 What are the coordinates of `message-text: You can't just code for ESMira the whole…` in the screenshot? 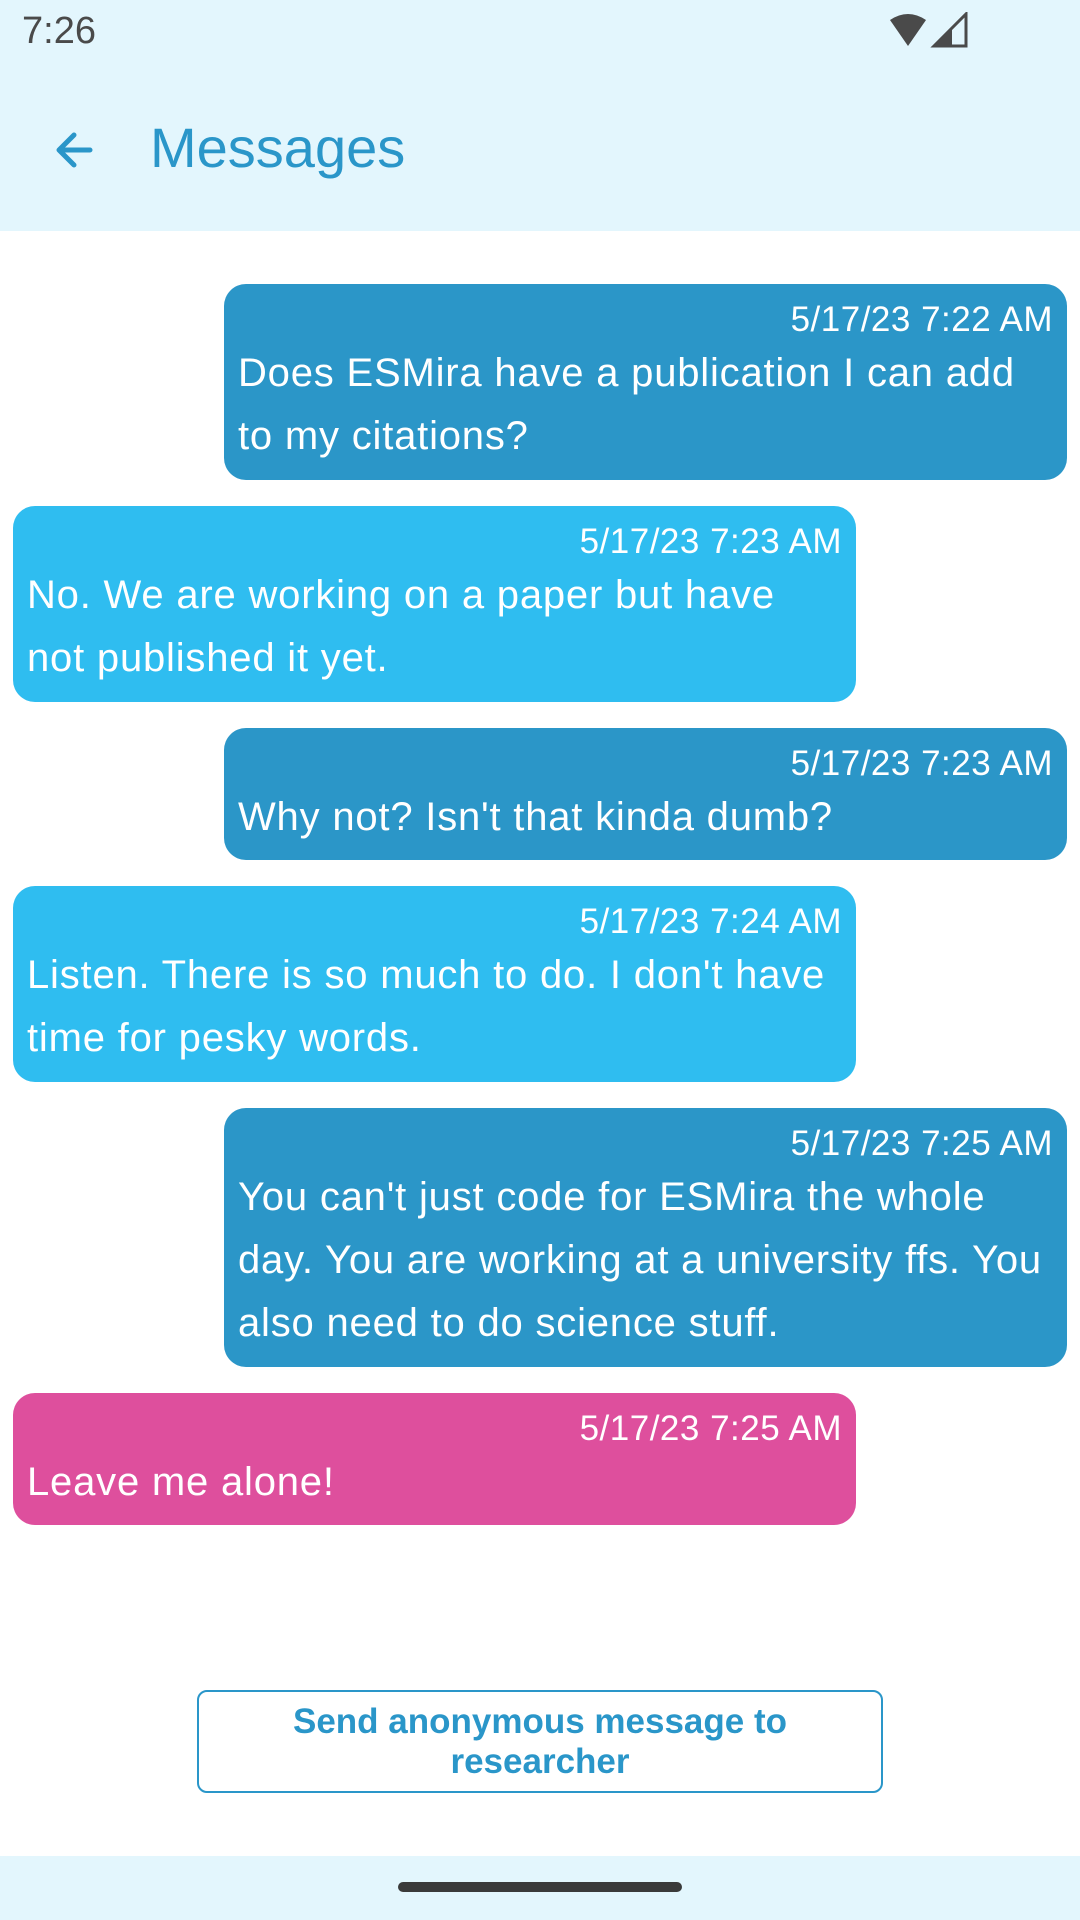 It's located at (640, 1260).